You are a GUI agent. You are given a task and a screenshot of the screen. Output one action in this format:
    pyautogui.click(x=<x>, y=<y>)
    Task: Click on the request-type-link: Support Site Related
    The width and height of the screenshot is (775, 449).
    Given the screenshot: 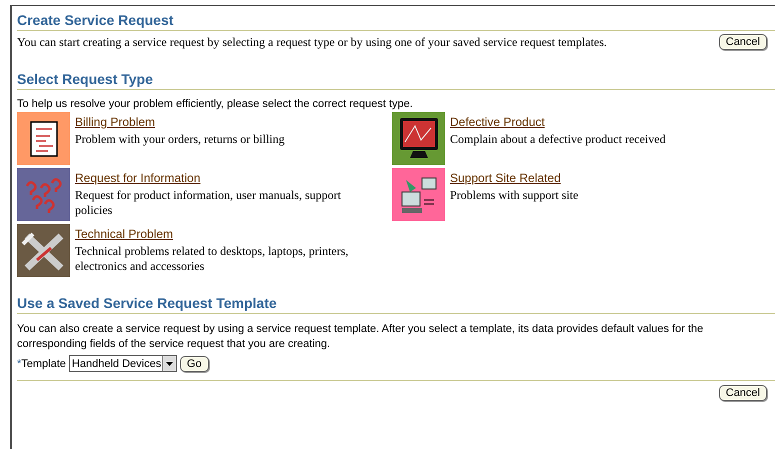 What is the action you would take?
    pyautogui.click(x=505, y=178)
    